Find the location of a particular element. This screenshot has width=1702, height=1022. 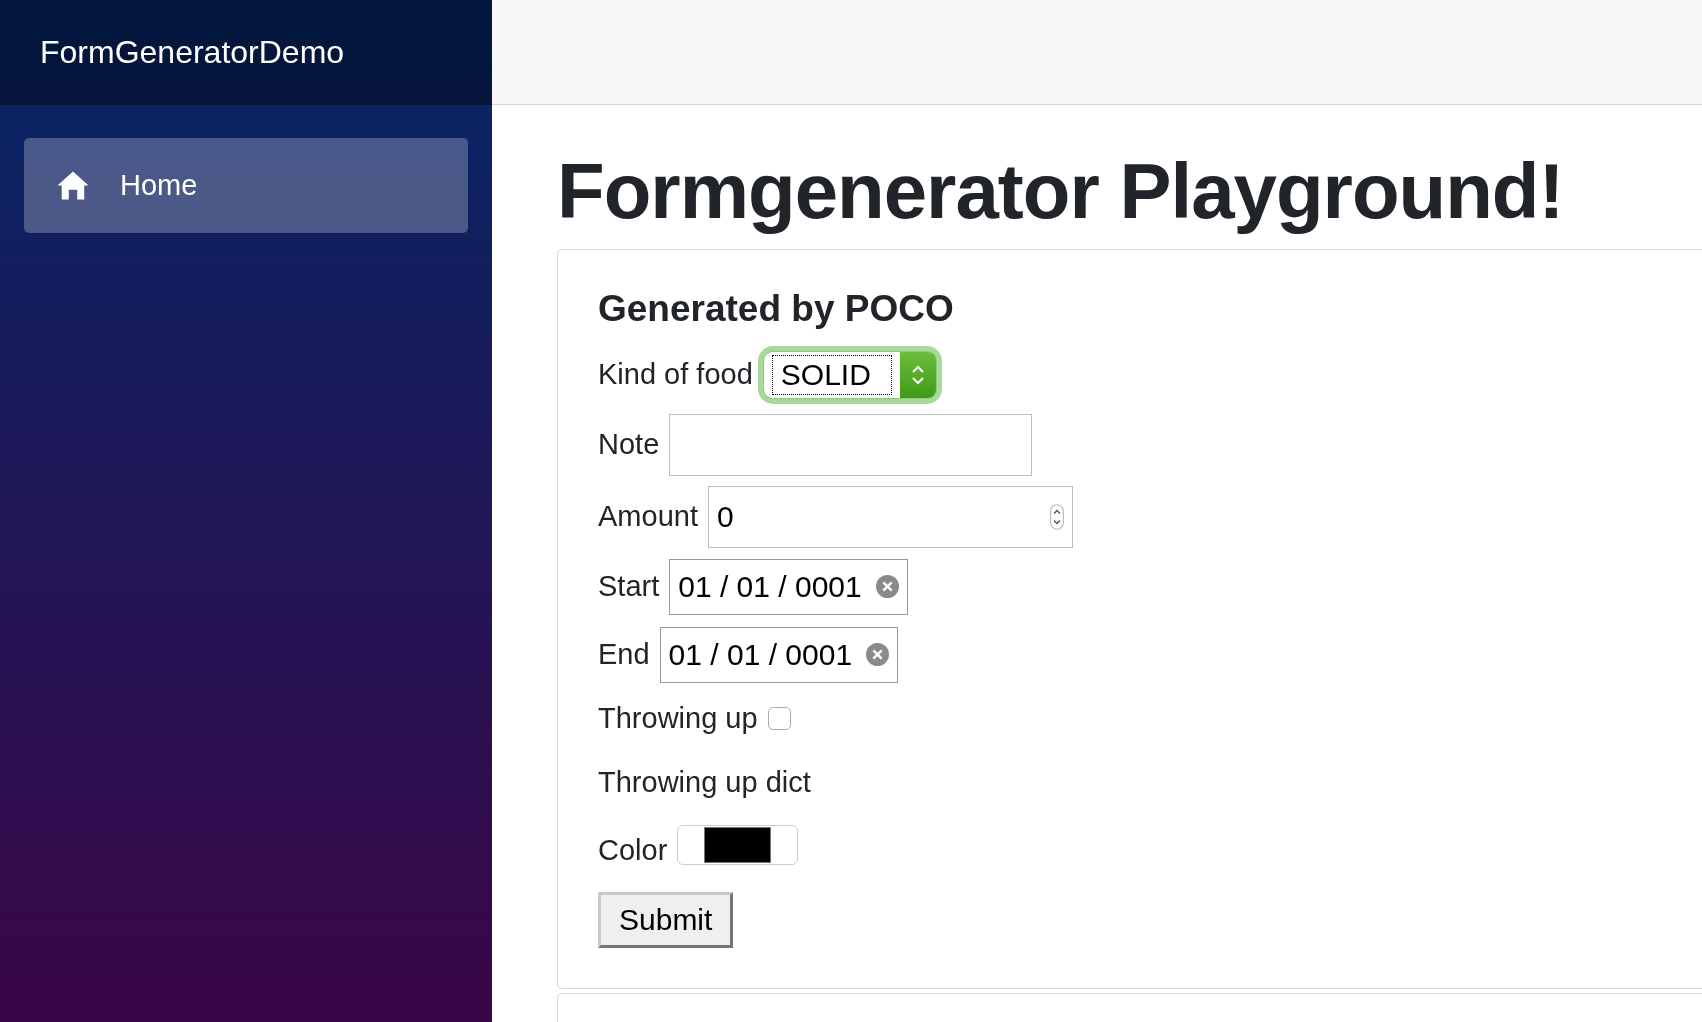

brand-title: FormGeneratorDemo is located at coordinates (192, 52).